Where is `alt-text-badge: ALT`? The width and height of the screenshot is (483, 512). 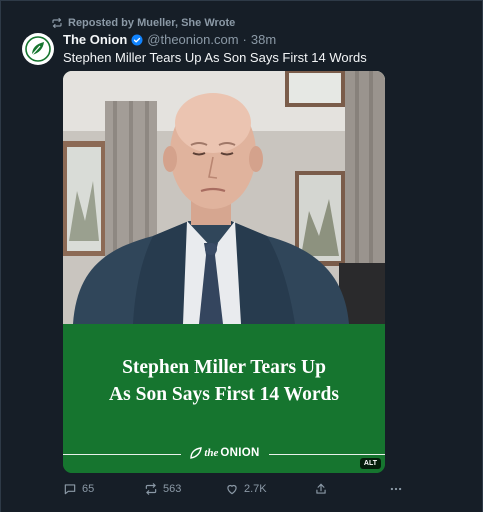
alt-text-badge: ALT is located at coordinates (370, 463).